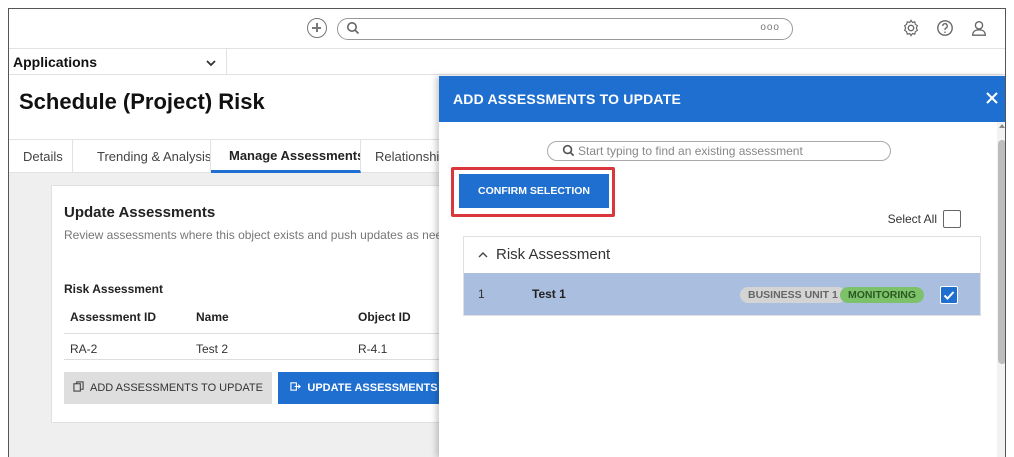 The width and height of the screenshot is (1014, 457). I want to click on applications-bar: Applications, so click(507, 62).